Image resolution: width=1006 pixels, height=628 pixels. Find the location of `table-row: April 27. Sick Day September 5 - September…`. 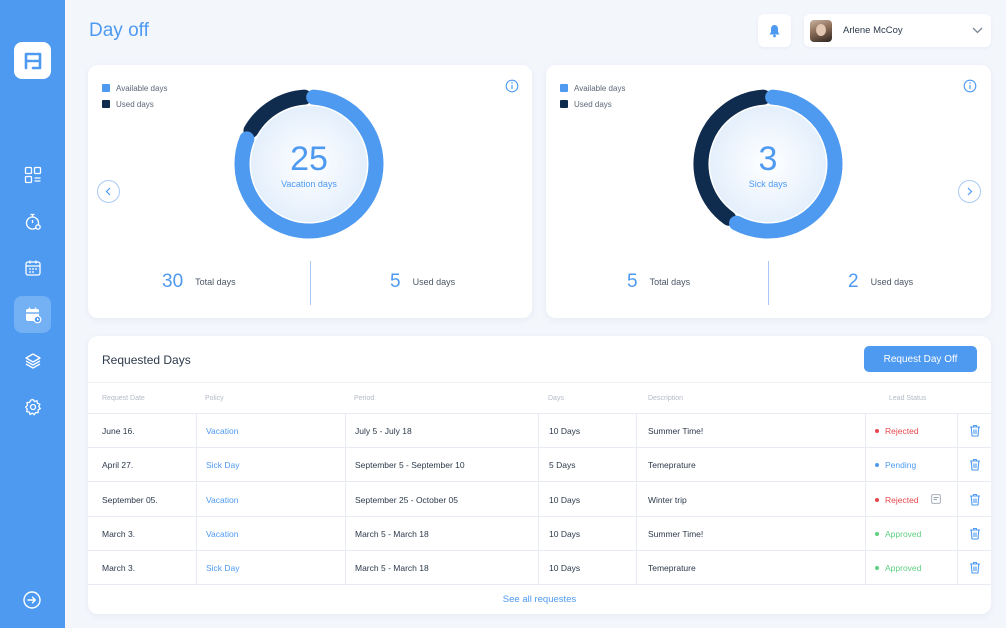

table-row: April 27. Sick Day September 5 - September… is located at coordinates (539, 465).